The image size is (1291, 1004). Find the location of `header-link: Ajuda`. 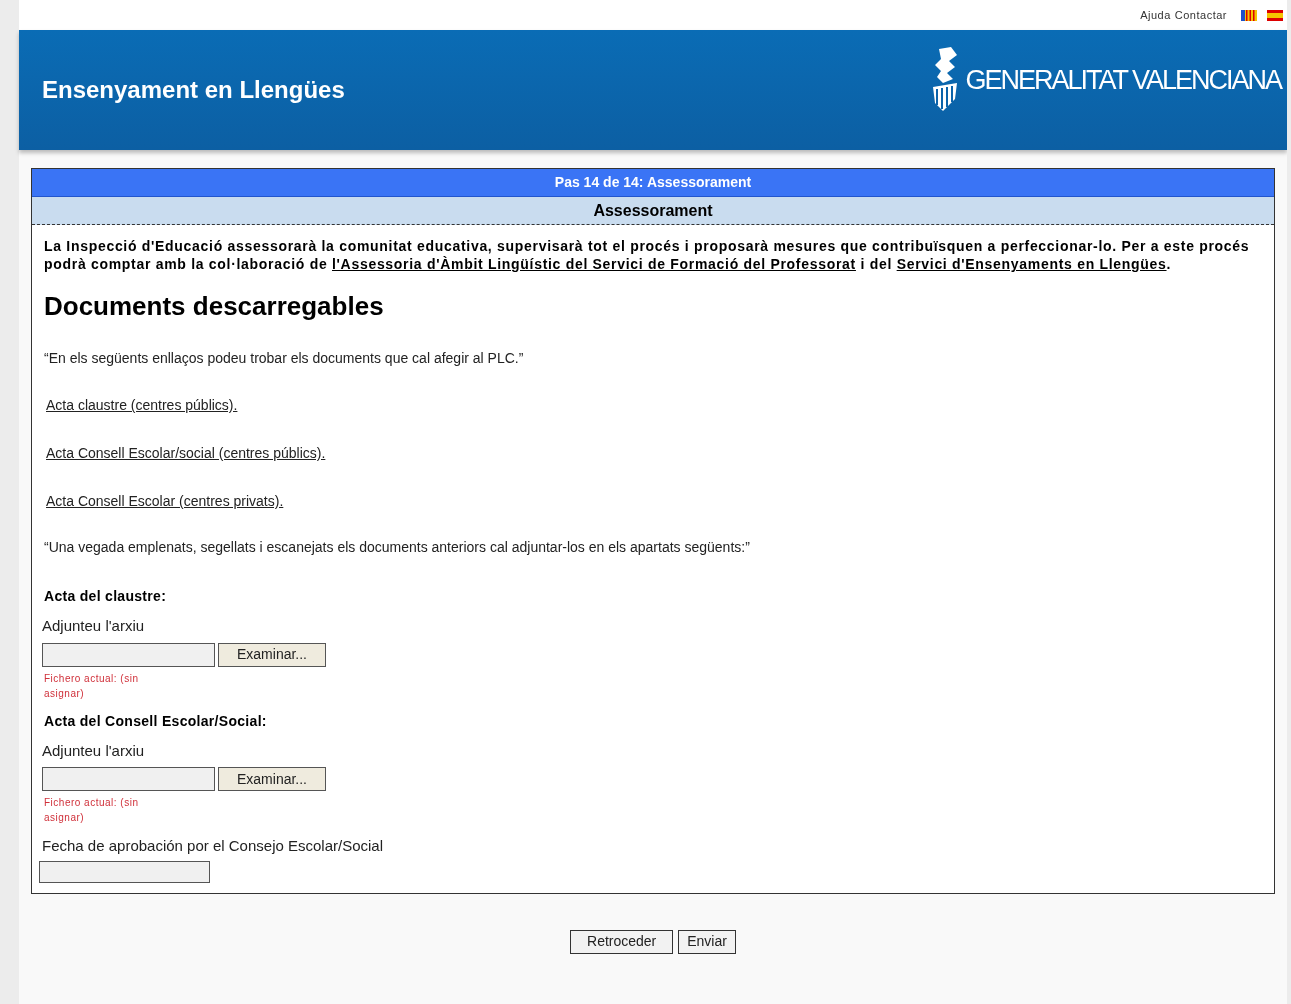

header-link: Ajuda is located at coordinates (1155, 15).